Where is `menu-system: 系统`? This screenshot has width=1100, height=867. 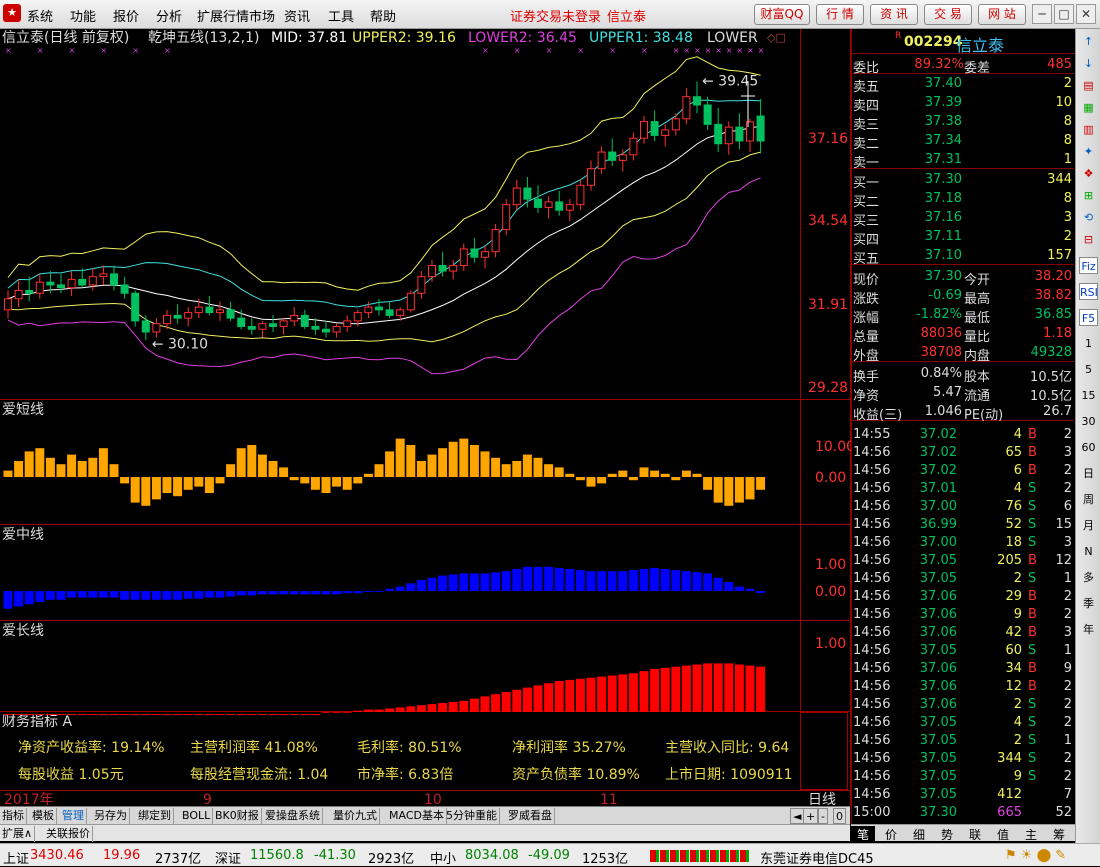 menu-system: 系统 is located at coordinates (40, 15).